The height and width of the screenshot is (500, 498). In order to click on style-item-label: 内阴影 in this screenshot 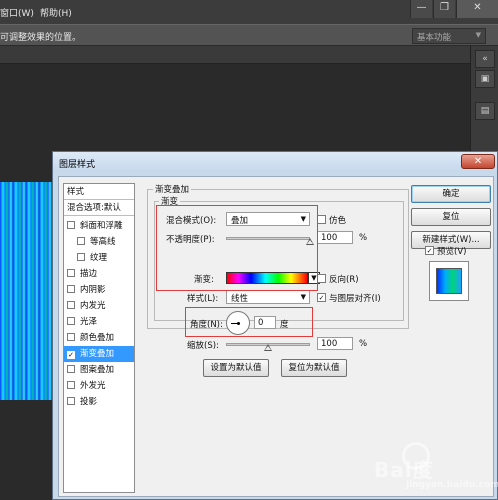, I will do `click(93, 290)`.